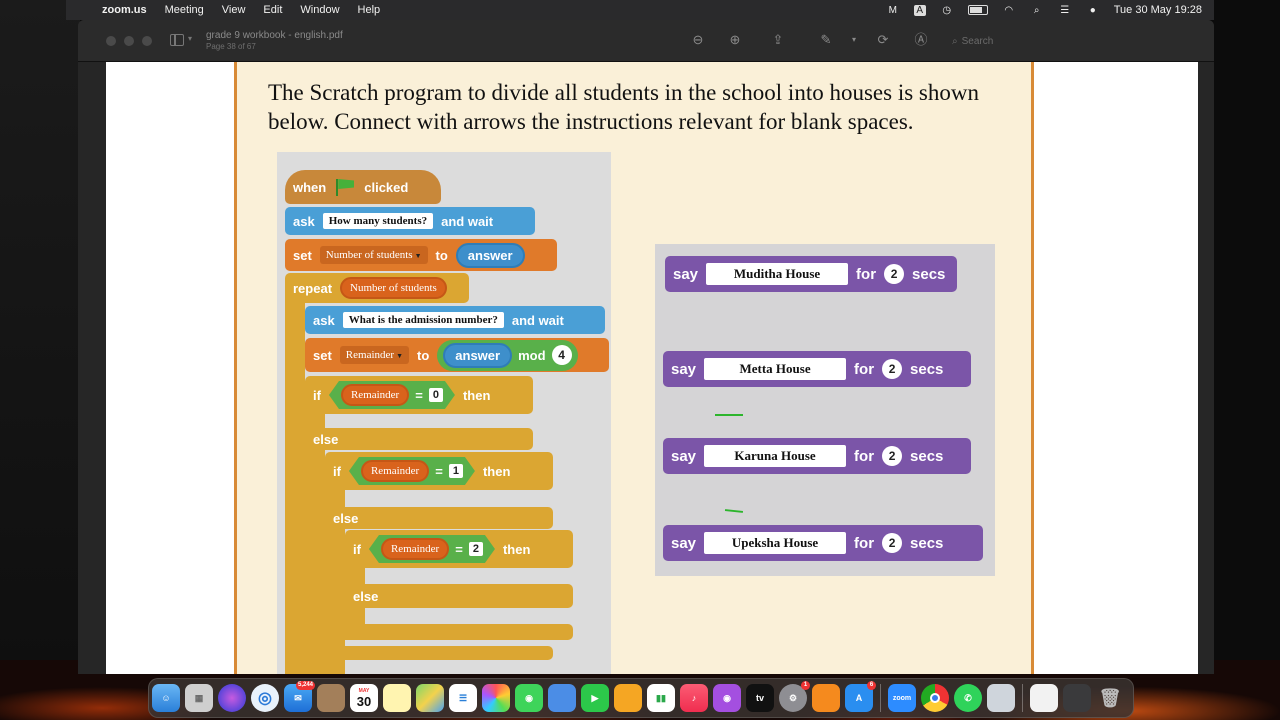 The height and width of the screenshot is (720, 1280). Describe the element at coordinates (883, 40) in the screenshot. I see `rotate-icon: ⟳` at that location.